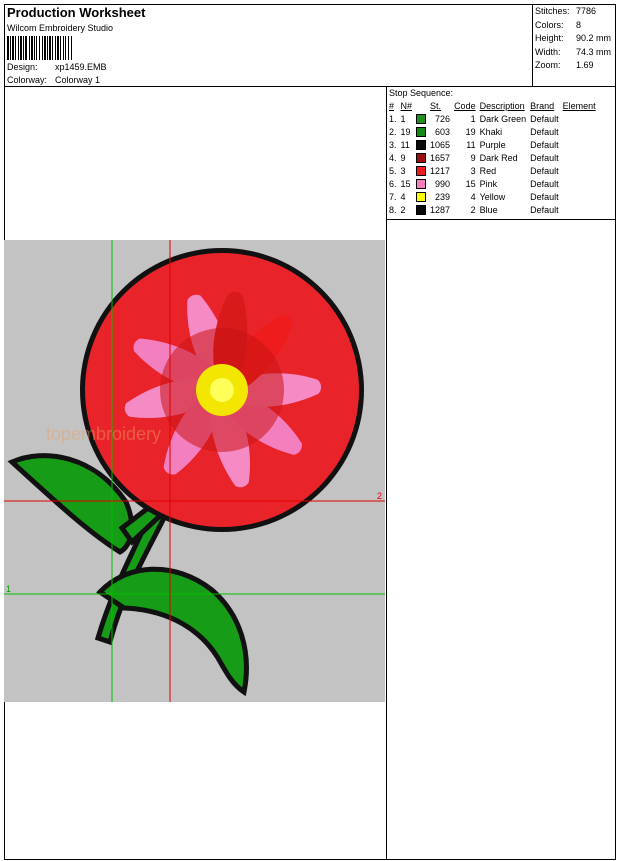 The height and width of the screenshot is (861, 620). I want to click on needle-number: 1, so click(403, 118).